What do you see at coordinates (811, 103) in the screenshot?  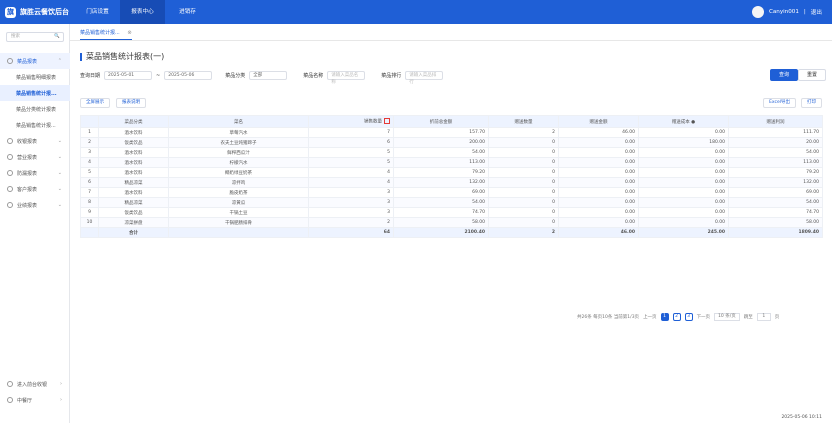 I see `print-button: 打印` at bounding box center [811, 103].